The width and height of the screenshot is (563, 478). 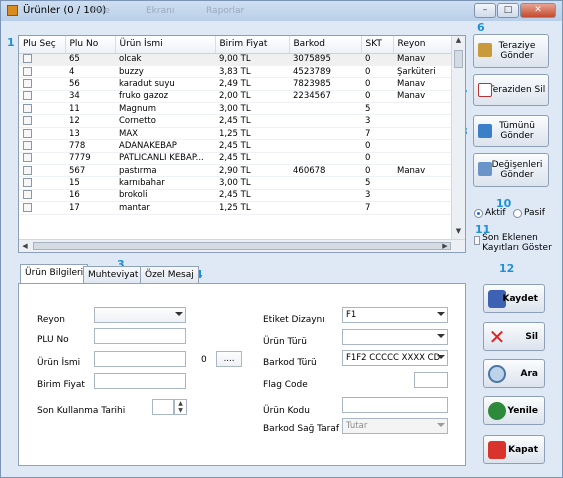 I want to click on send-all-button: Tümünü Gönder, so click(x=511, y=131).